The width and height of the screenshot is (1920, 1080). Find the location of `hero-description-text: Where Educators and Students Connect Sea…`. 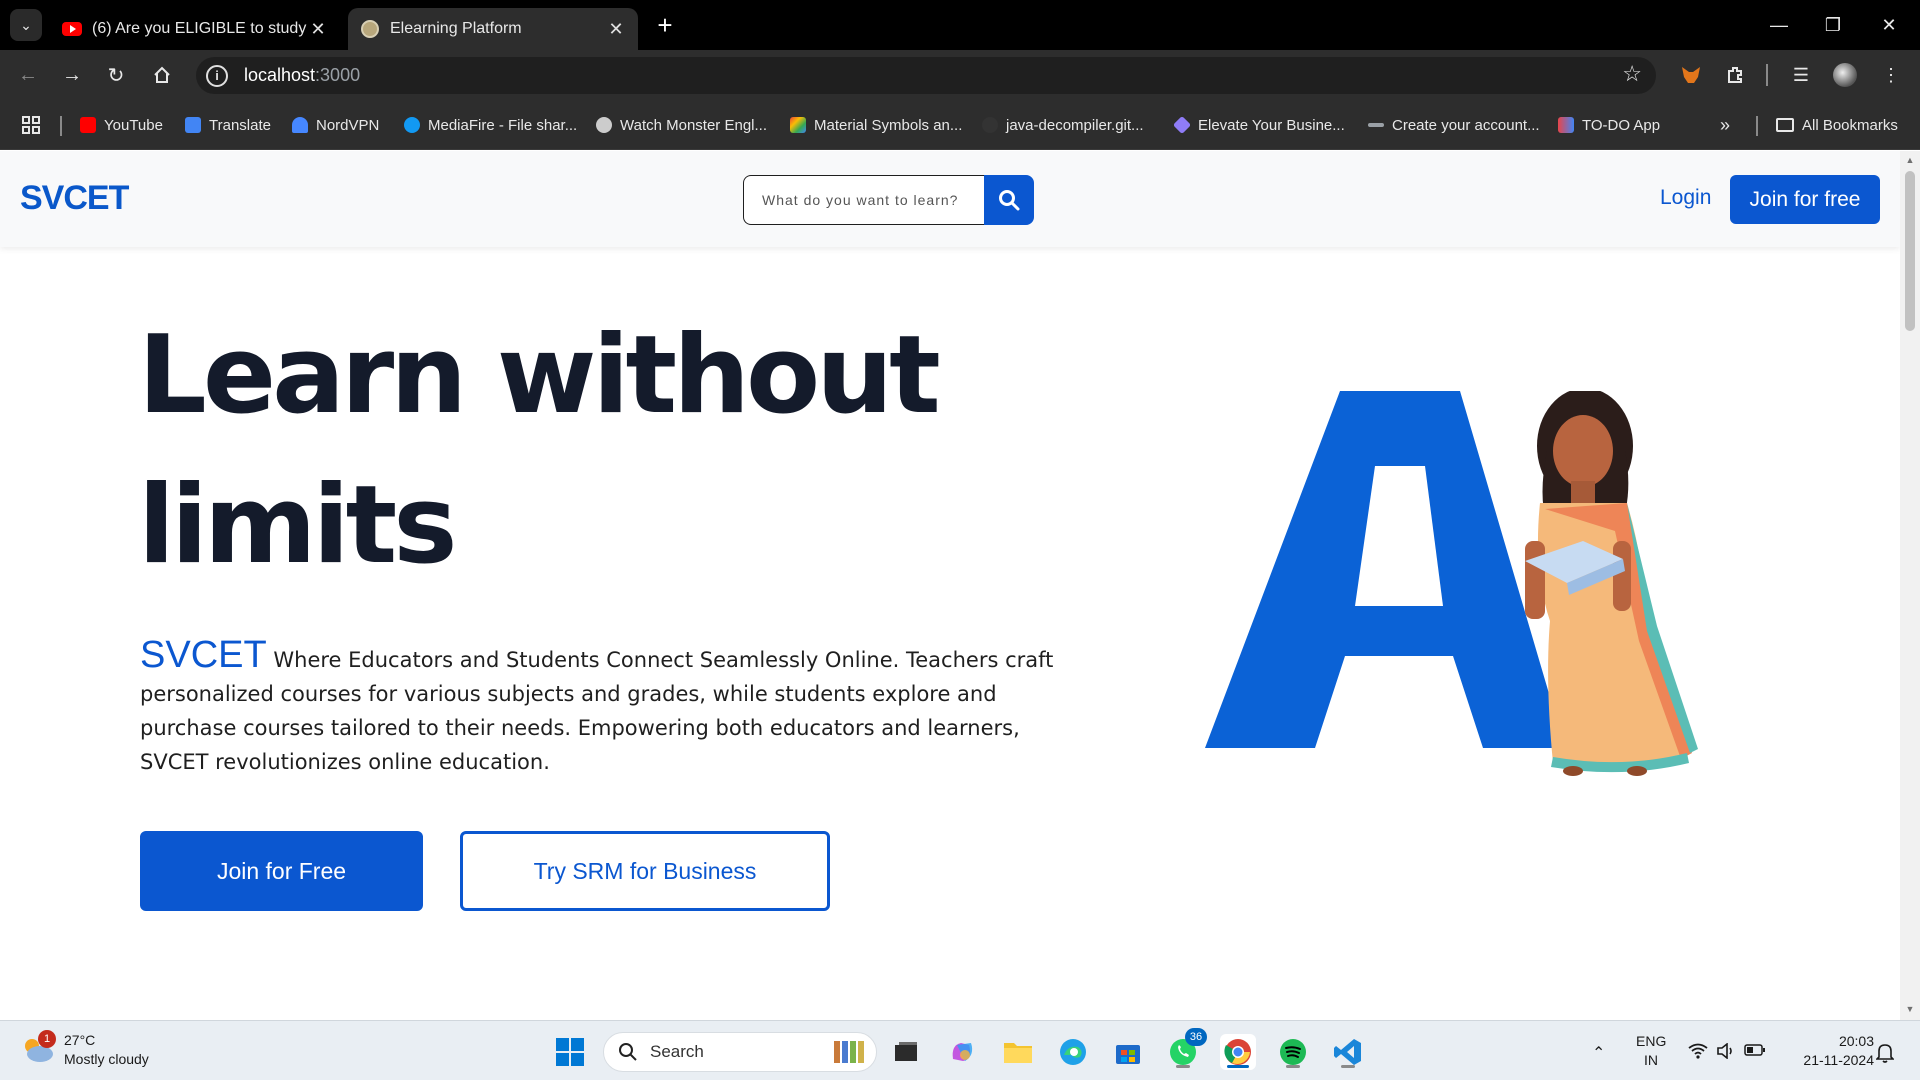

hero-description-text: Where Educators and Students Connect Sea… is located at coordinates (597, 711).